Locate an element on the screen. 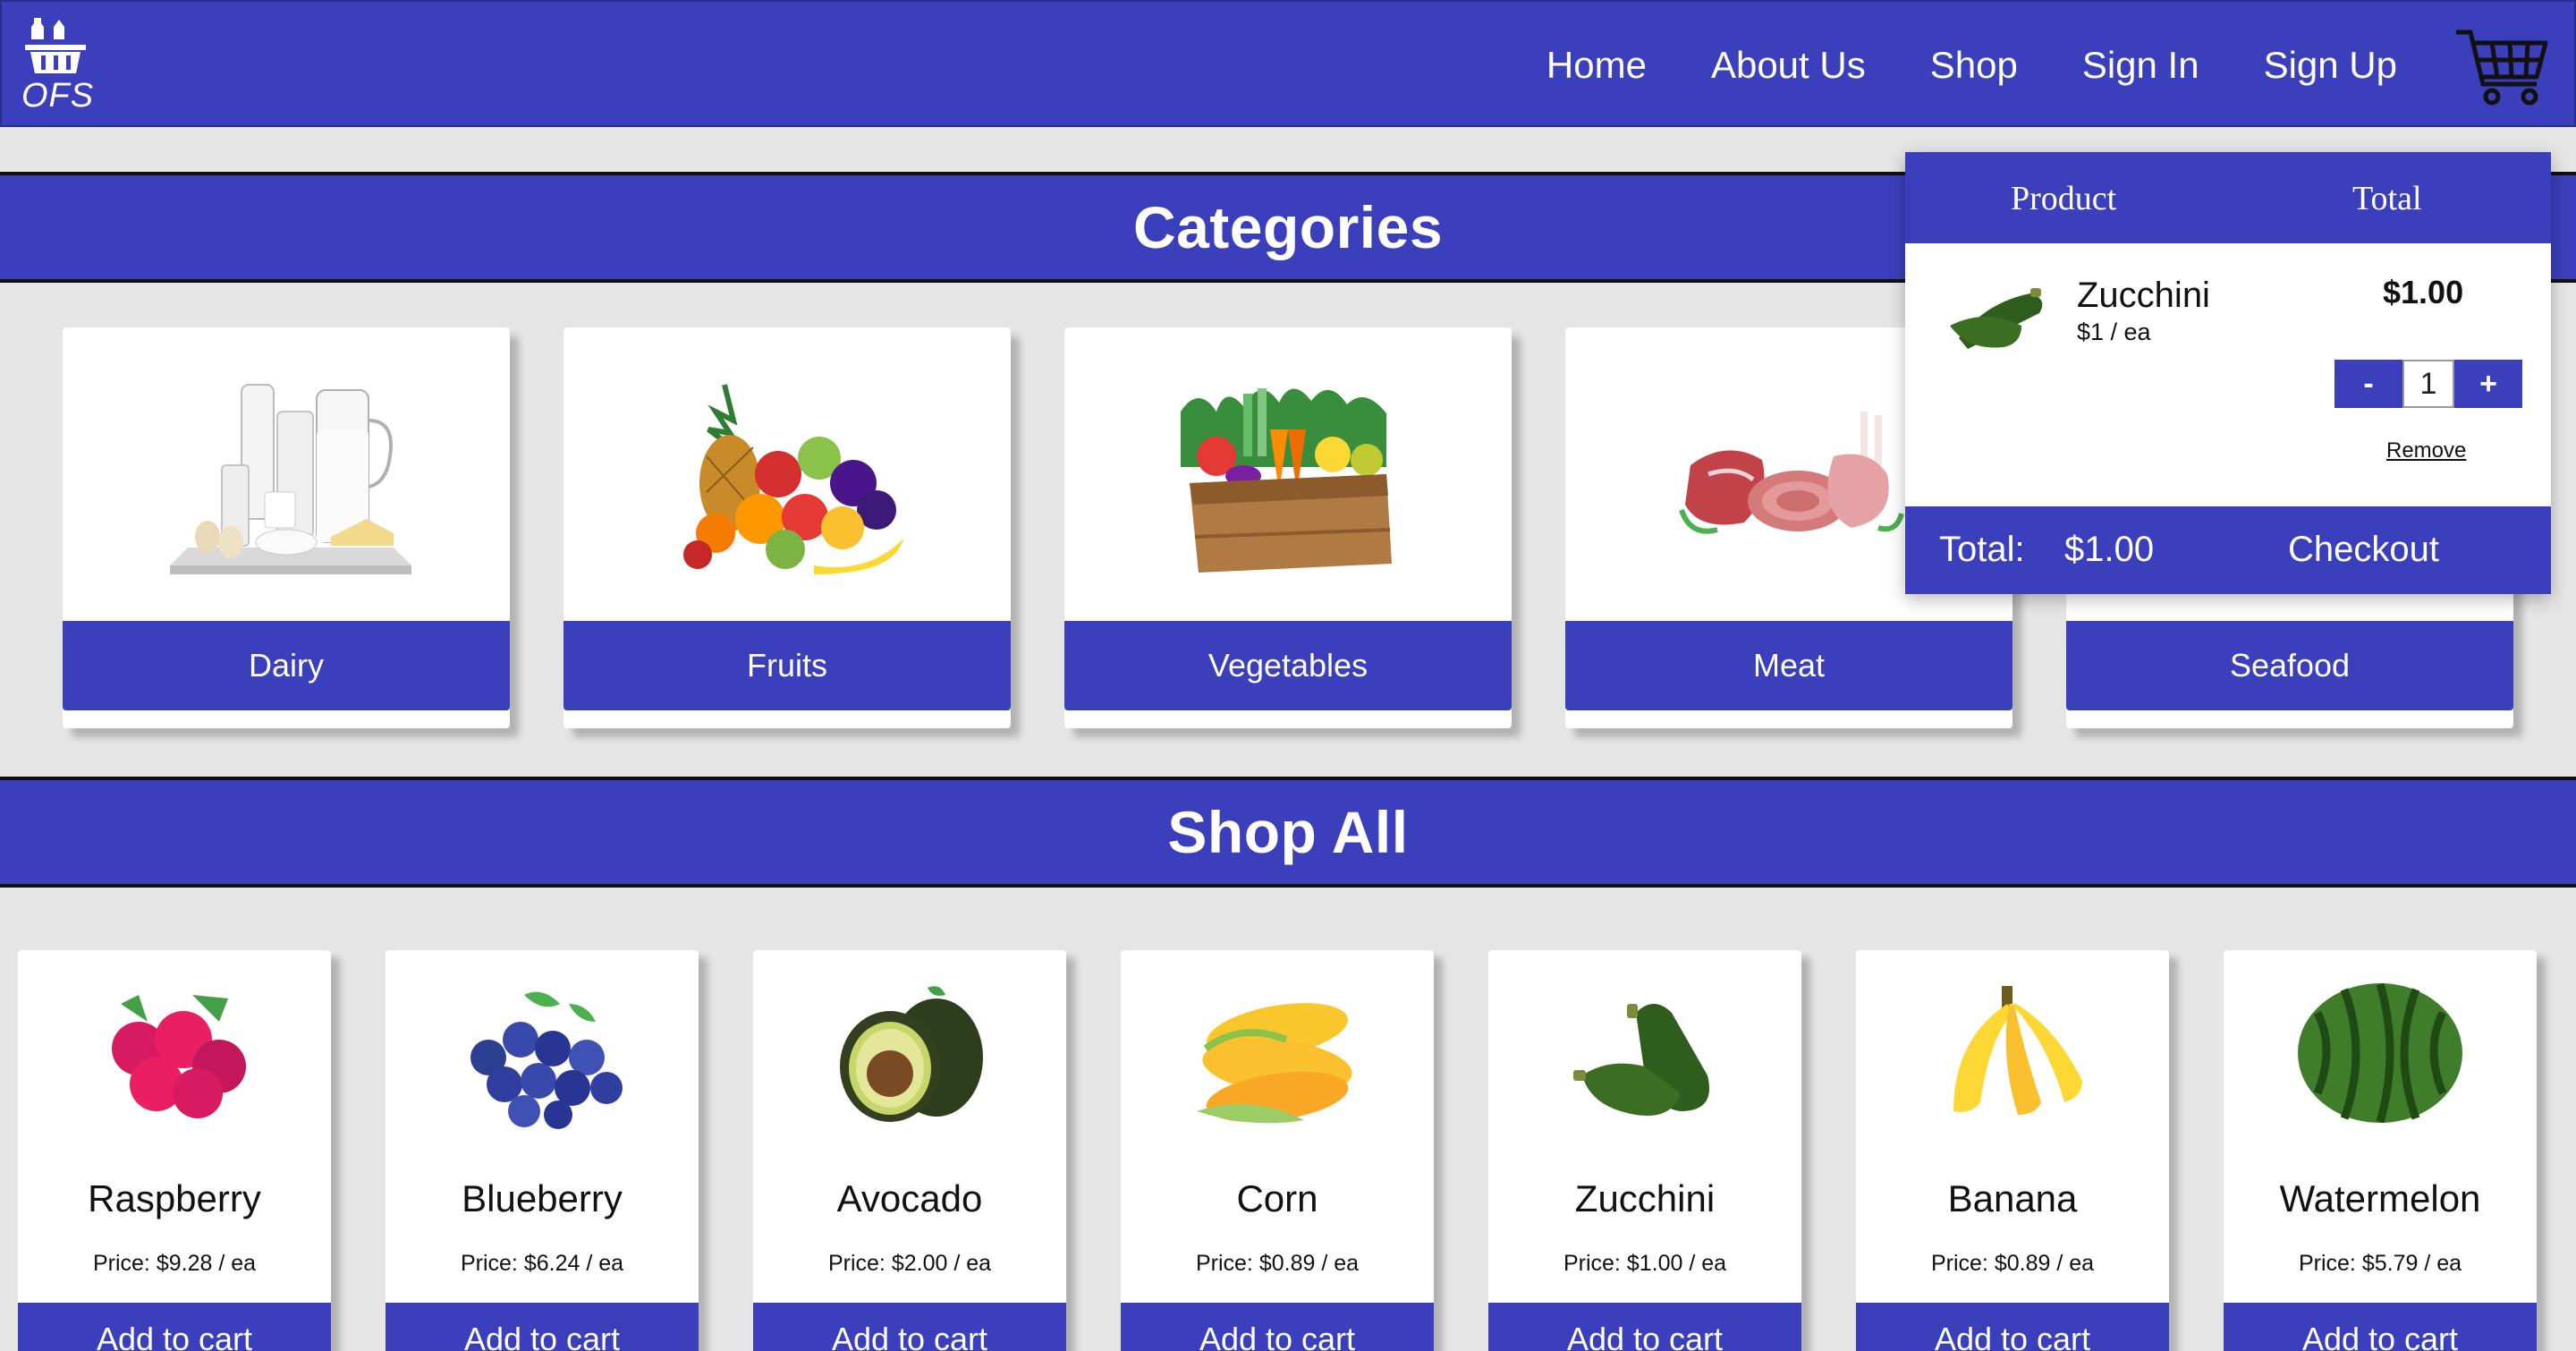 The image size is (2576, 1351). cart-header-product: Product is located at coordinates (2064, 199).